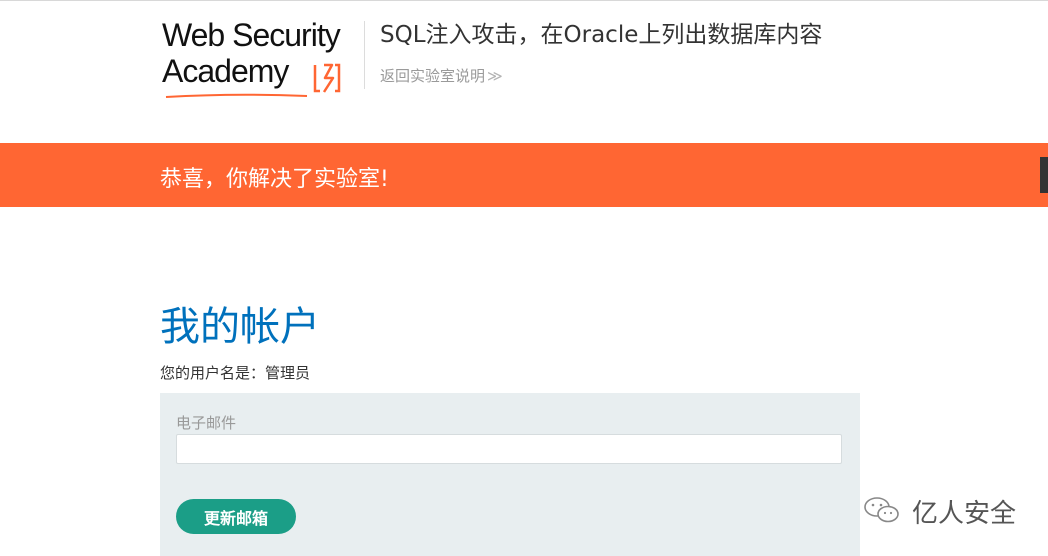  What do you see at coordinates (509, 449) in the screenshot?
I see `email-input` at bounding box center [509, 449].